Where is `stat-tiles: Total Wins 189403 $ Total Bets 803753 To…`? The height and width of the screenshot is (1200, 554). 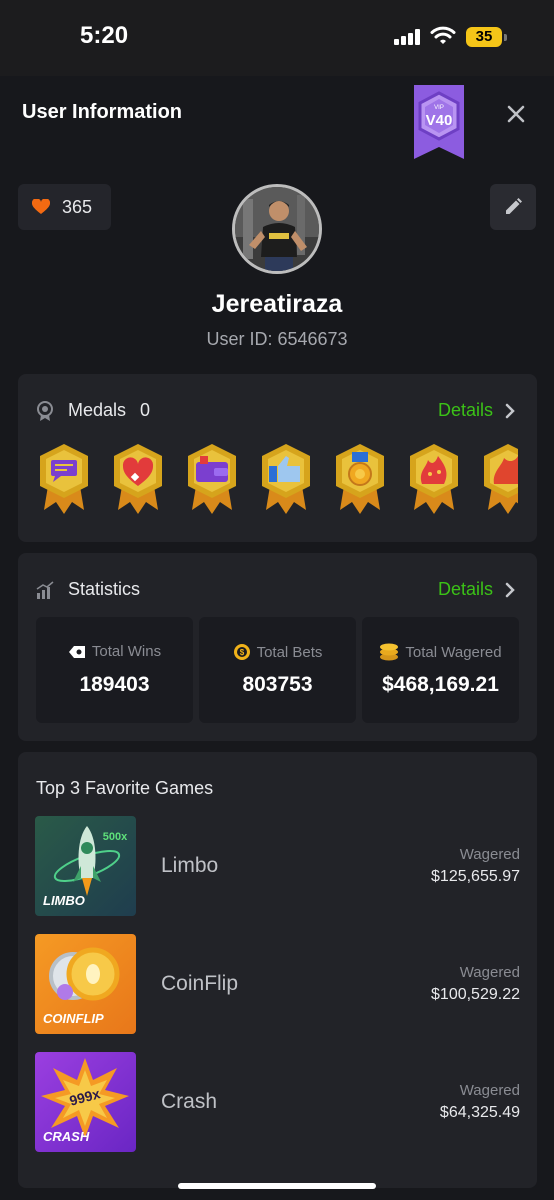 stat-tiles: Total Wins 189403 $ Total Bets 803753 To… is located at coordinates (277, 670).